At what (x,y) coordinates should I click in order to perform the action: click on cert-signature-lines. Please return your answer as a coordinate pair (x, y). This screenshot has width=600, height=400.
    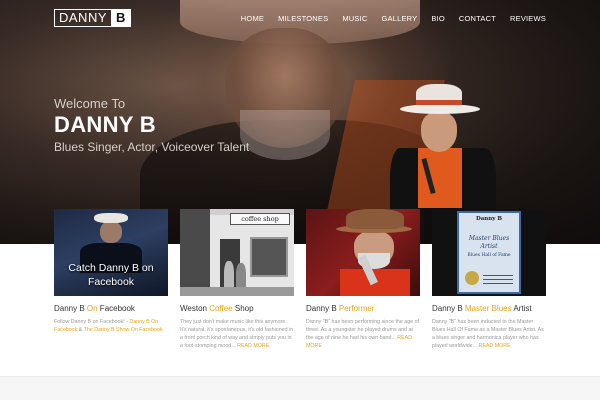
    Looking at the image, I should click on (498, 275).